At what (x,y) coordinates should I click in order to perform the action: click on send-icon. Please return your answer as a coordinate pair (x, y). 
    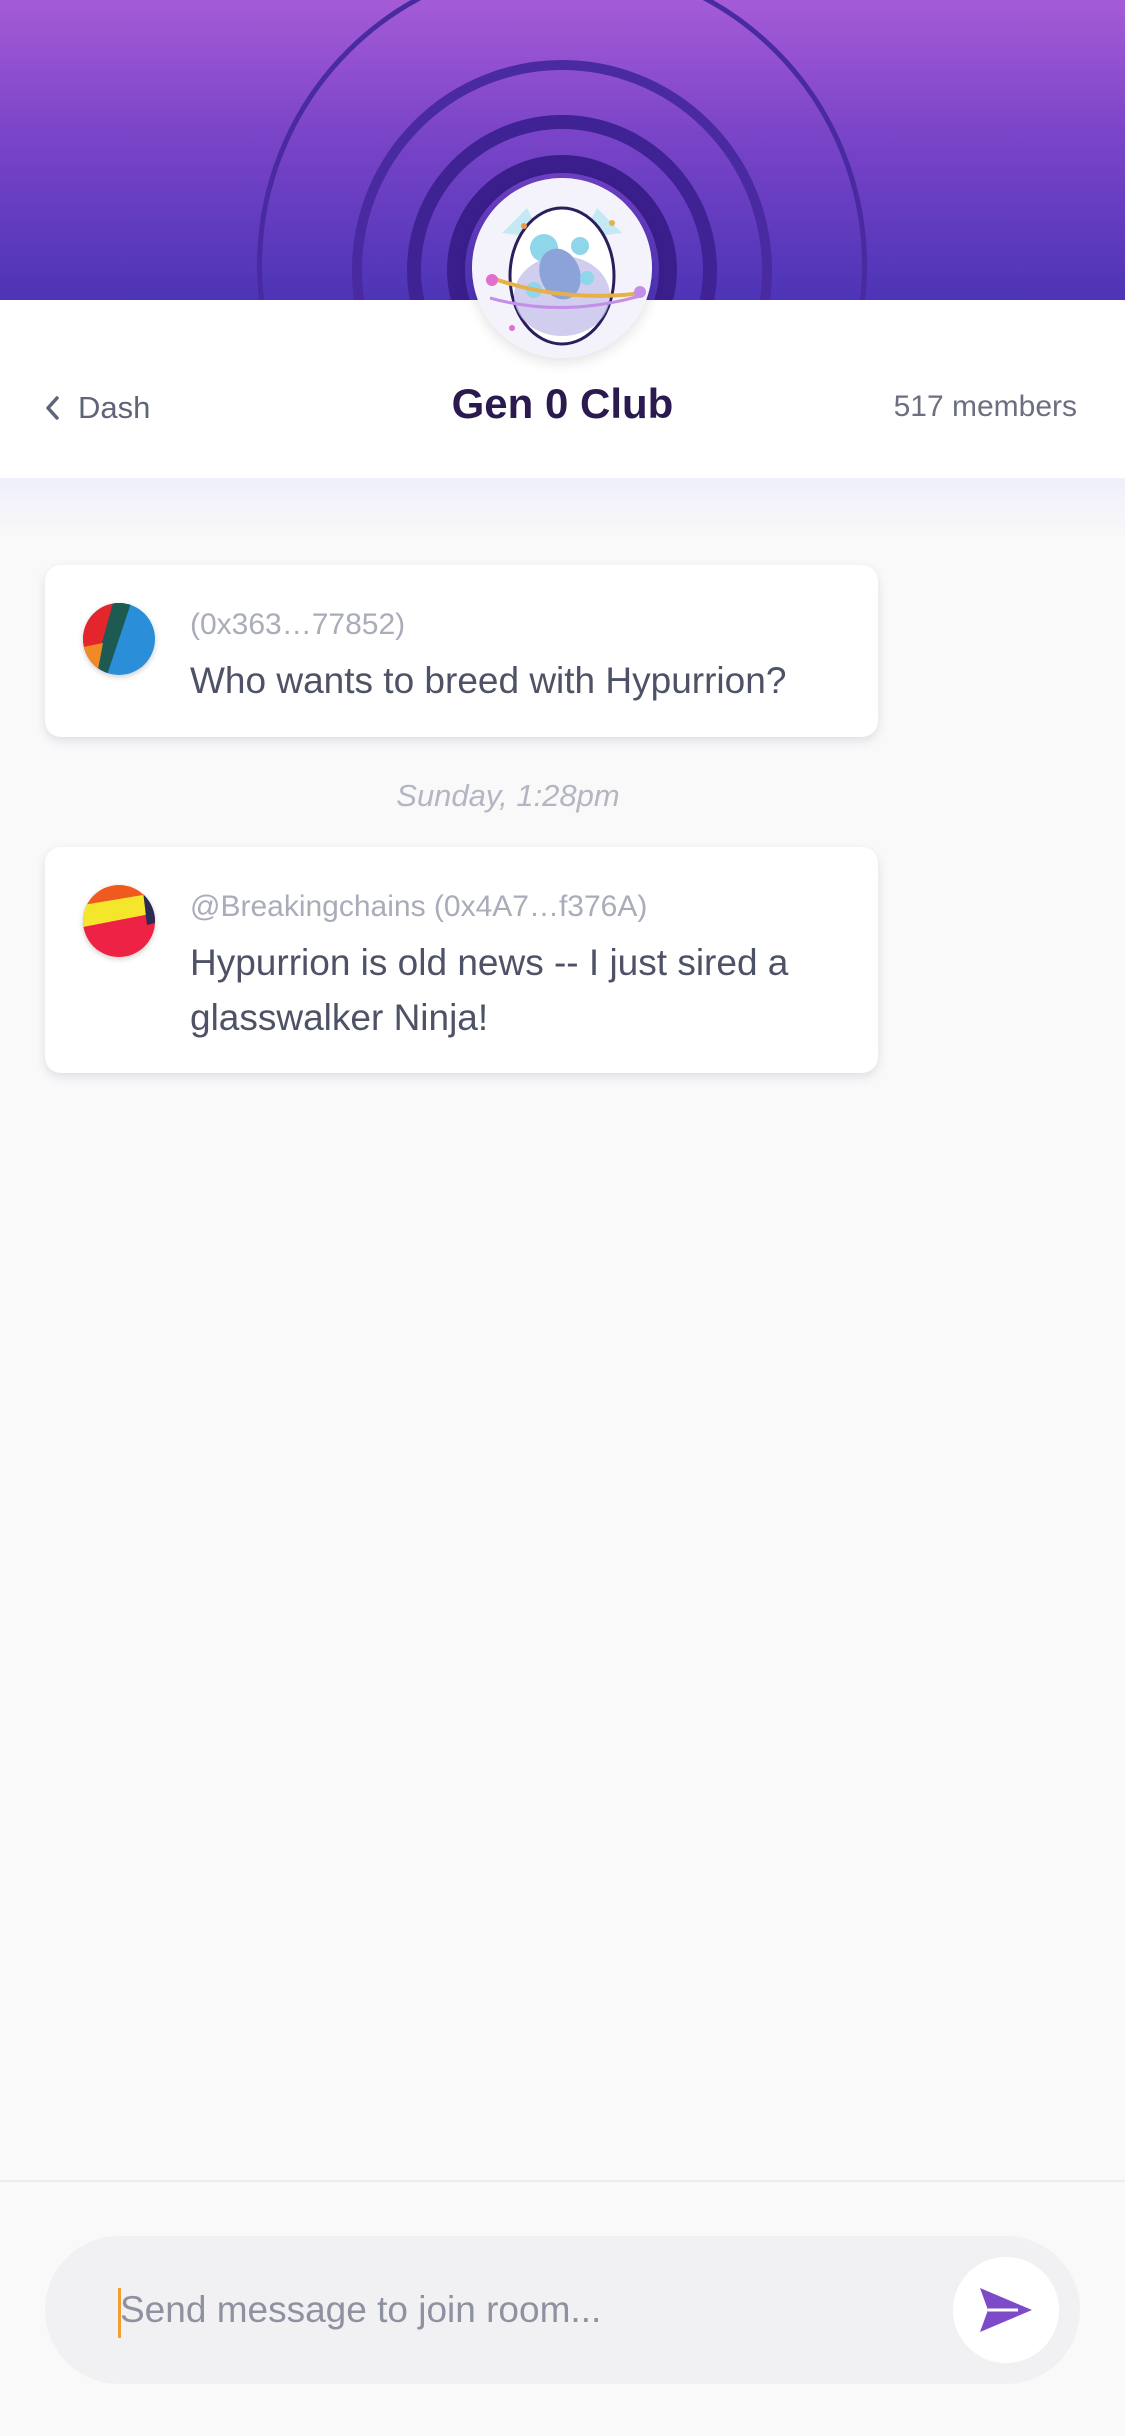
    Looking at the image, I should click on (1006, 2310).